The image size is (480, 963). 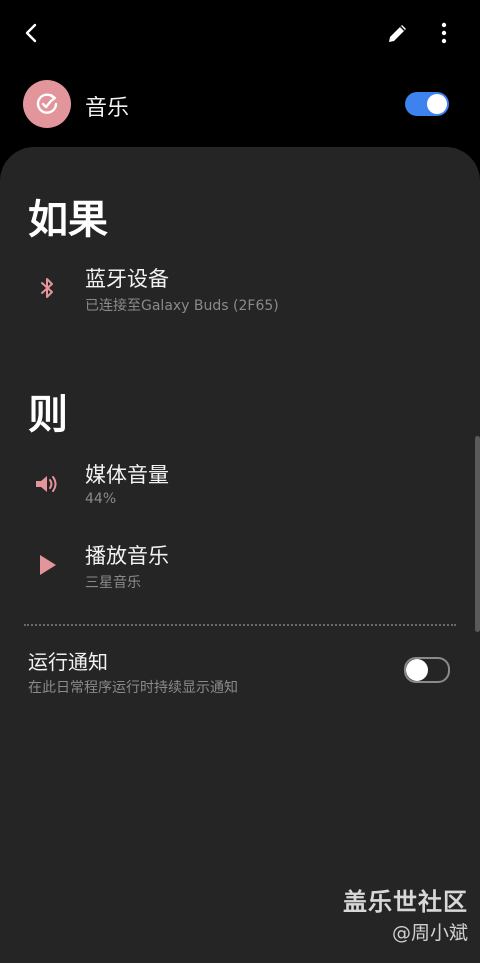 What do you see at coordinates (68, 662) in the screenshot?
I see `notification-title: 运行通知` at bounding box center [68, 662].